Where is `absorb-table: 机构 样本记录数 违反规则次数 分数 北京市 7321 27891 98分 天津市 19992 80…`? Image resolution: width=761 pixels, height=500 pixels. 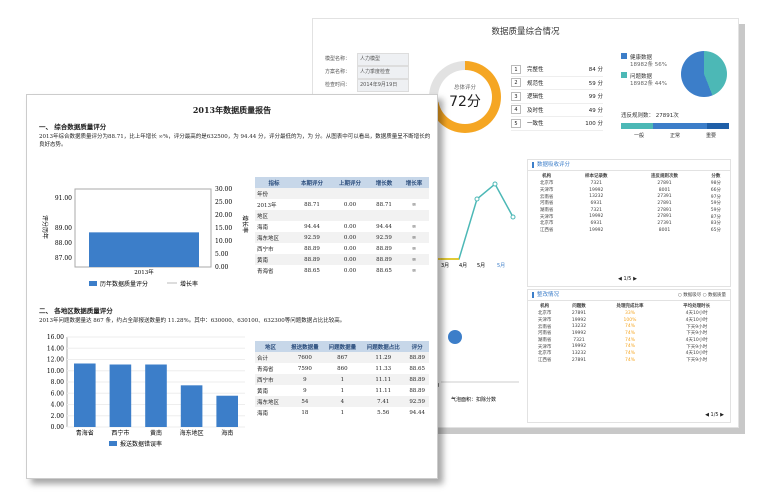 absorb-table: 机构 样本记录数 违反规则次数 分数 北京市 7321 27891 98分 天津市 19992 80… is located at coordinates (629, 202).